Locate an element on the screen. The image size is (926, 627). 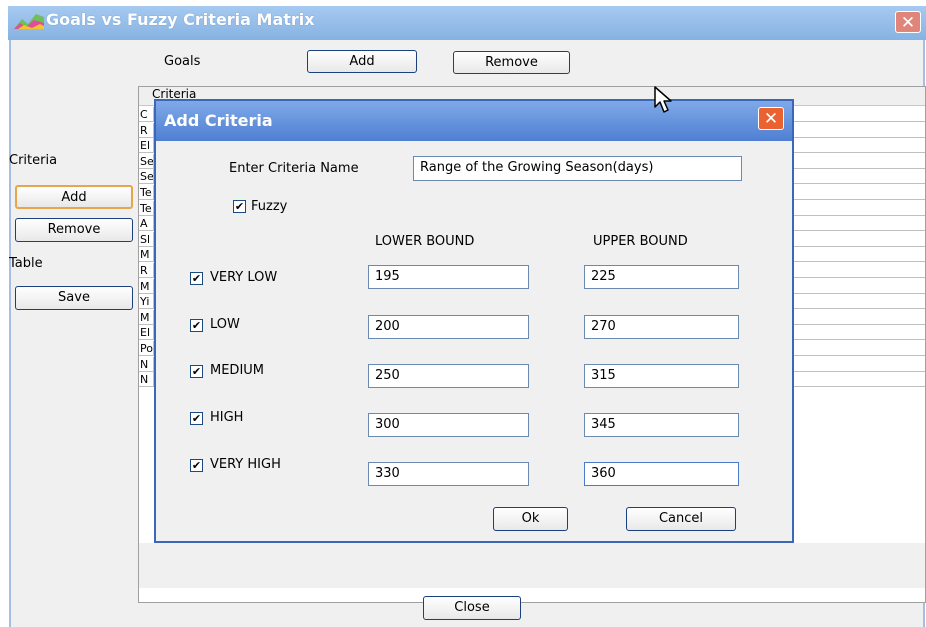
close-button: Close is located at coordinates (472, 608).